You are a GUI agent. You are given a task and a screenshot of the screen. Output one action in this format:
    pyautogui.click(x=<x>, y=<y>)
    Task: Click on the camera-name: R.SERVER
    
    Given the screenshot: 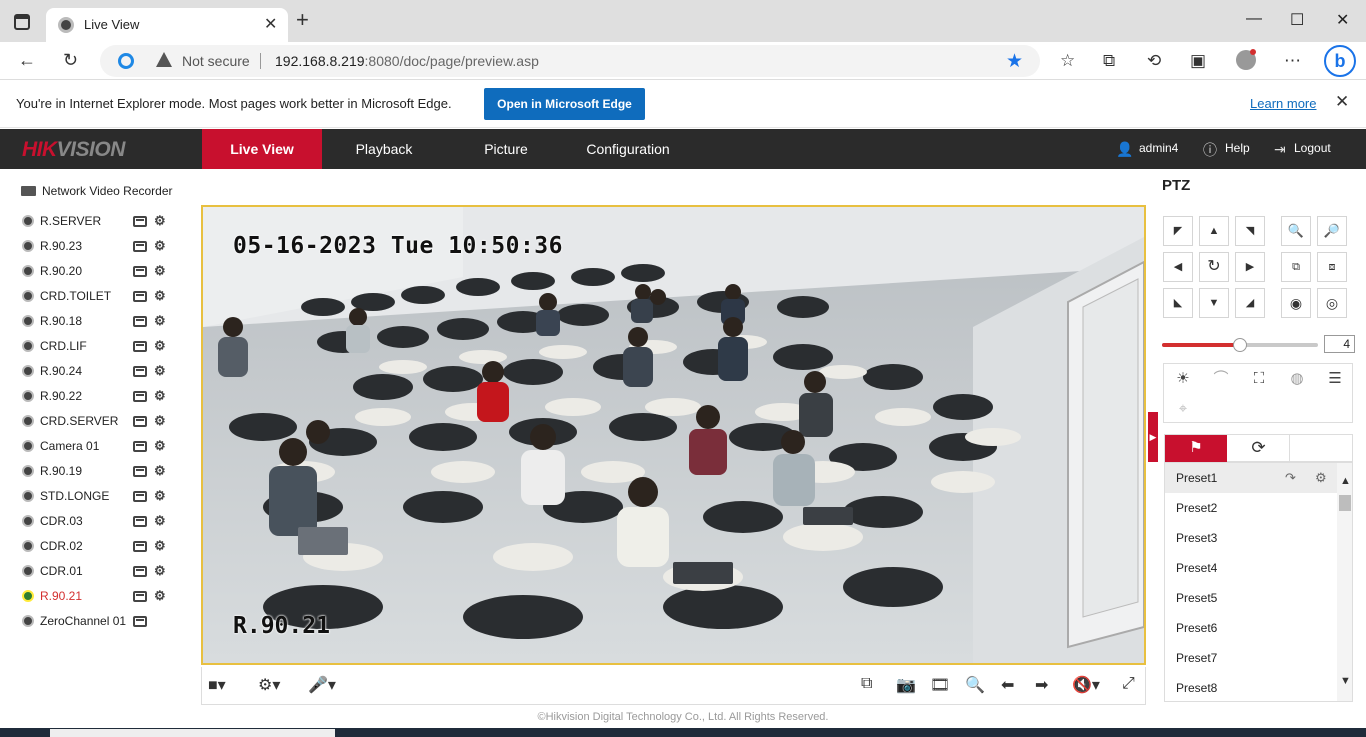 What is the action you would take?
    pyautogui.click(x=70, y=221)
    